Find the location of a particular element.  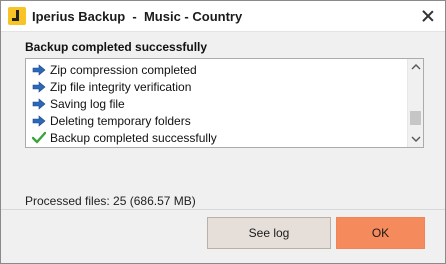

scroll-down-icon is located at coordinates (415, 139).